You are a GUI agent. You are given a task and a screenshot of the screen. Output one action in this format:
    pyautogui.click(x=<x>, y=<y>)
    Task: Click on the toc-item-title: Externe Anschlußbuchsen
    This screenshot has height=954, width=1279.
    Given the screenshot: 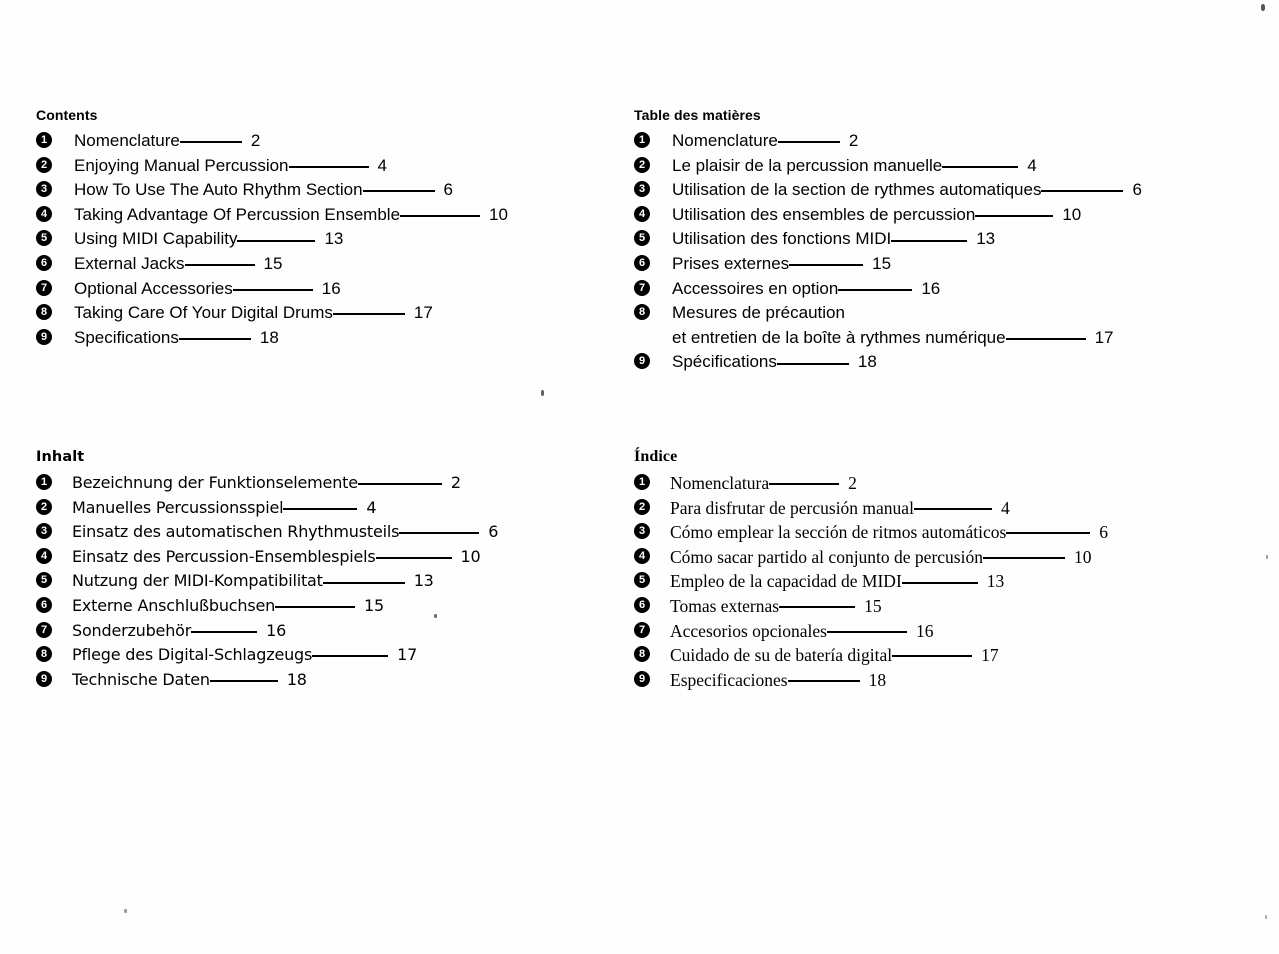 What is the action you would take?
    pyautogui.click(x=173, y=606)
    